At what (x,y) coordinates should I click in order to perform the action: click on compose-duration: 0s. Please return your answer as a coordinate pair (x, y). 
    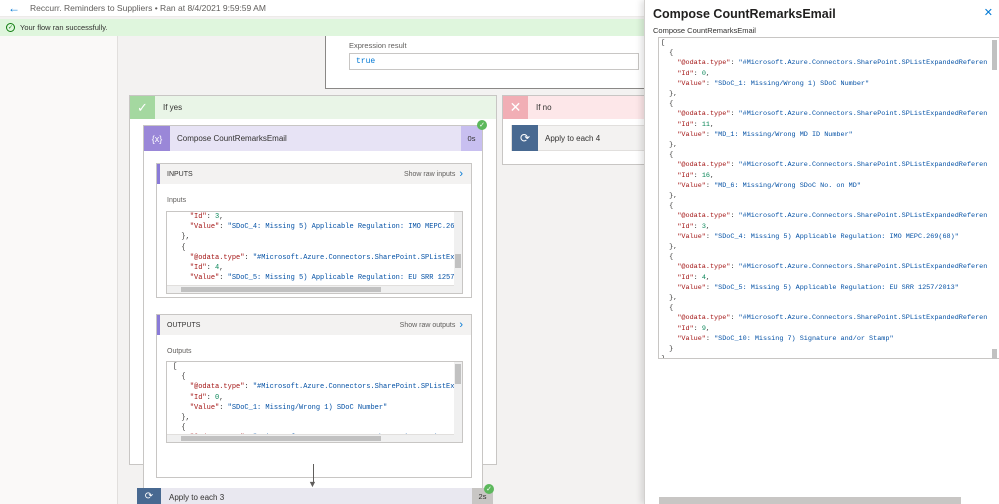
    Looking at the image, I should click on (471, 138).